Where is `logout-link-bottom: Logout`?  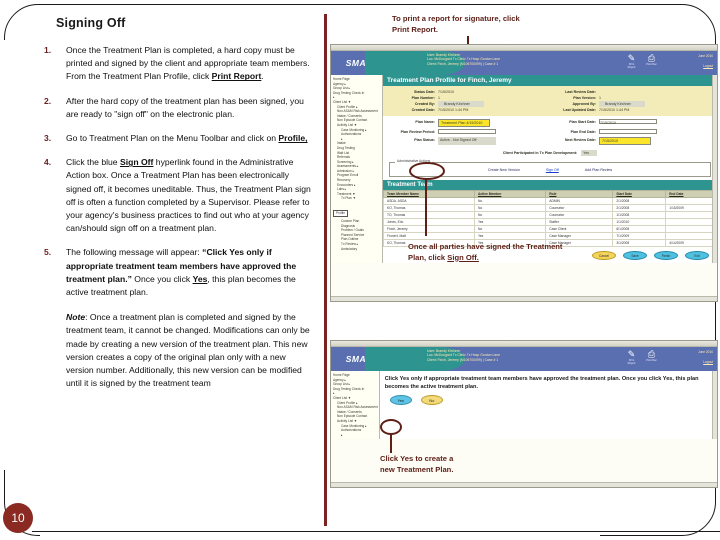 logout-link-bottom: Logout is located at coordinates (705, 362).